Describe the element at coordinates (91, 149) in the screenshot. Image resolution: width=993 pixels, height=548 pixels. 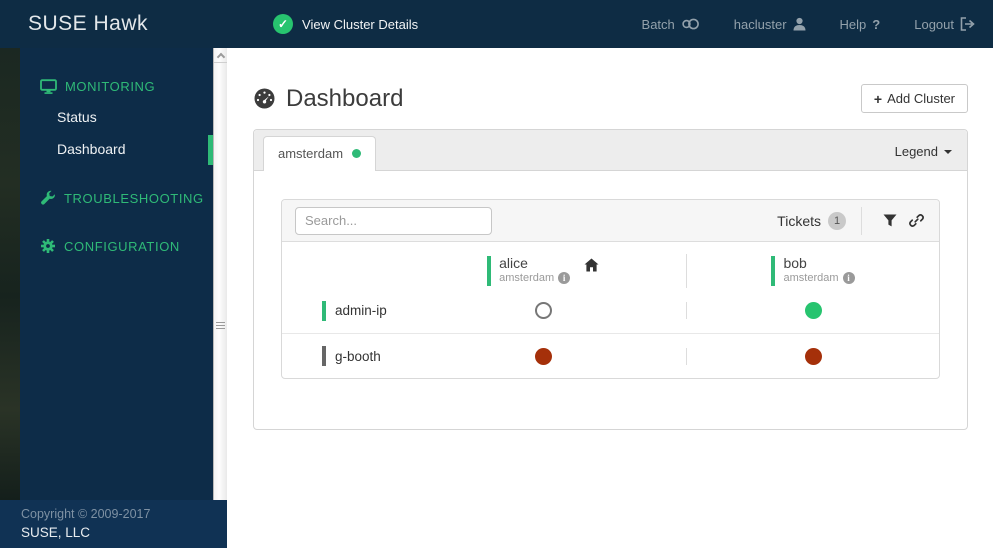
I see `sidebar-item-label: Dashboard` at that location.